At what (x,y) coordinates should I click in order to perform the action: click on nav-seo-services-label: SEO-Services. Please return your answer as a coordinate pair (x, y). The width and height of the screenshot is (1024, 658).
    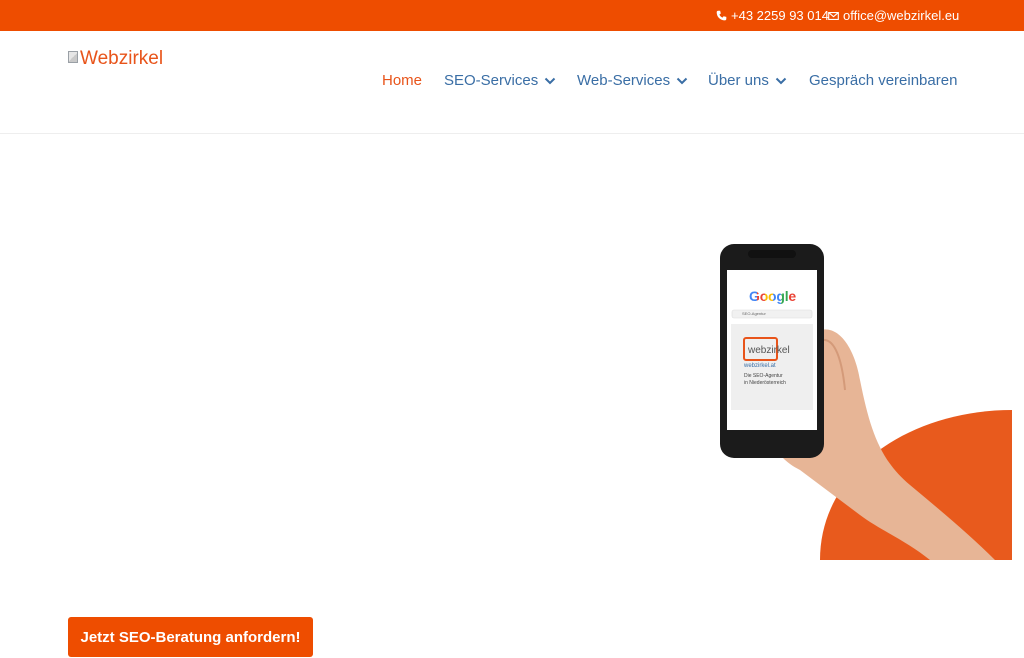
    Looking at the image, I should click on (491, 80).